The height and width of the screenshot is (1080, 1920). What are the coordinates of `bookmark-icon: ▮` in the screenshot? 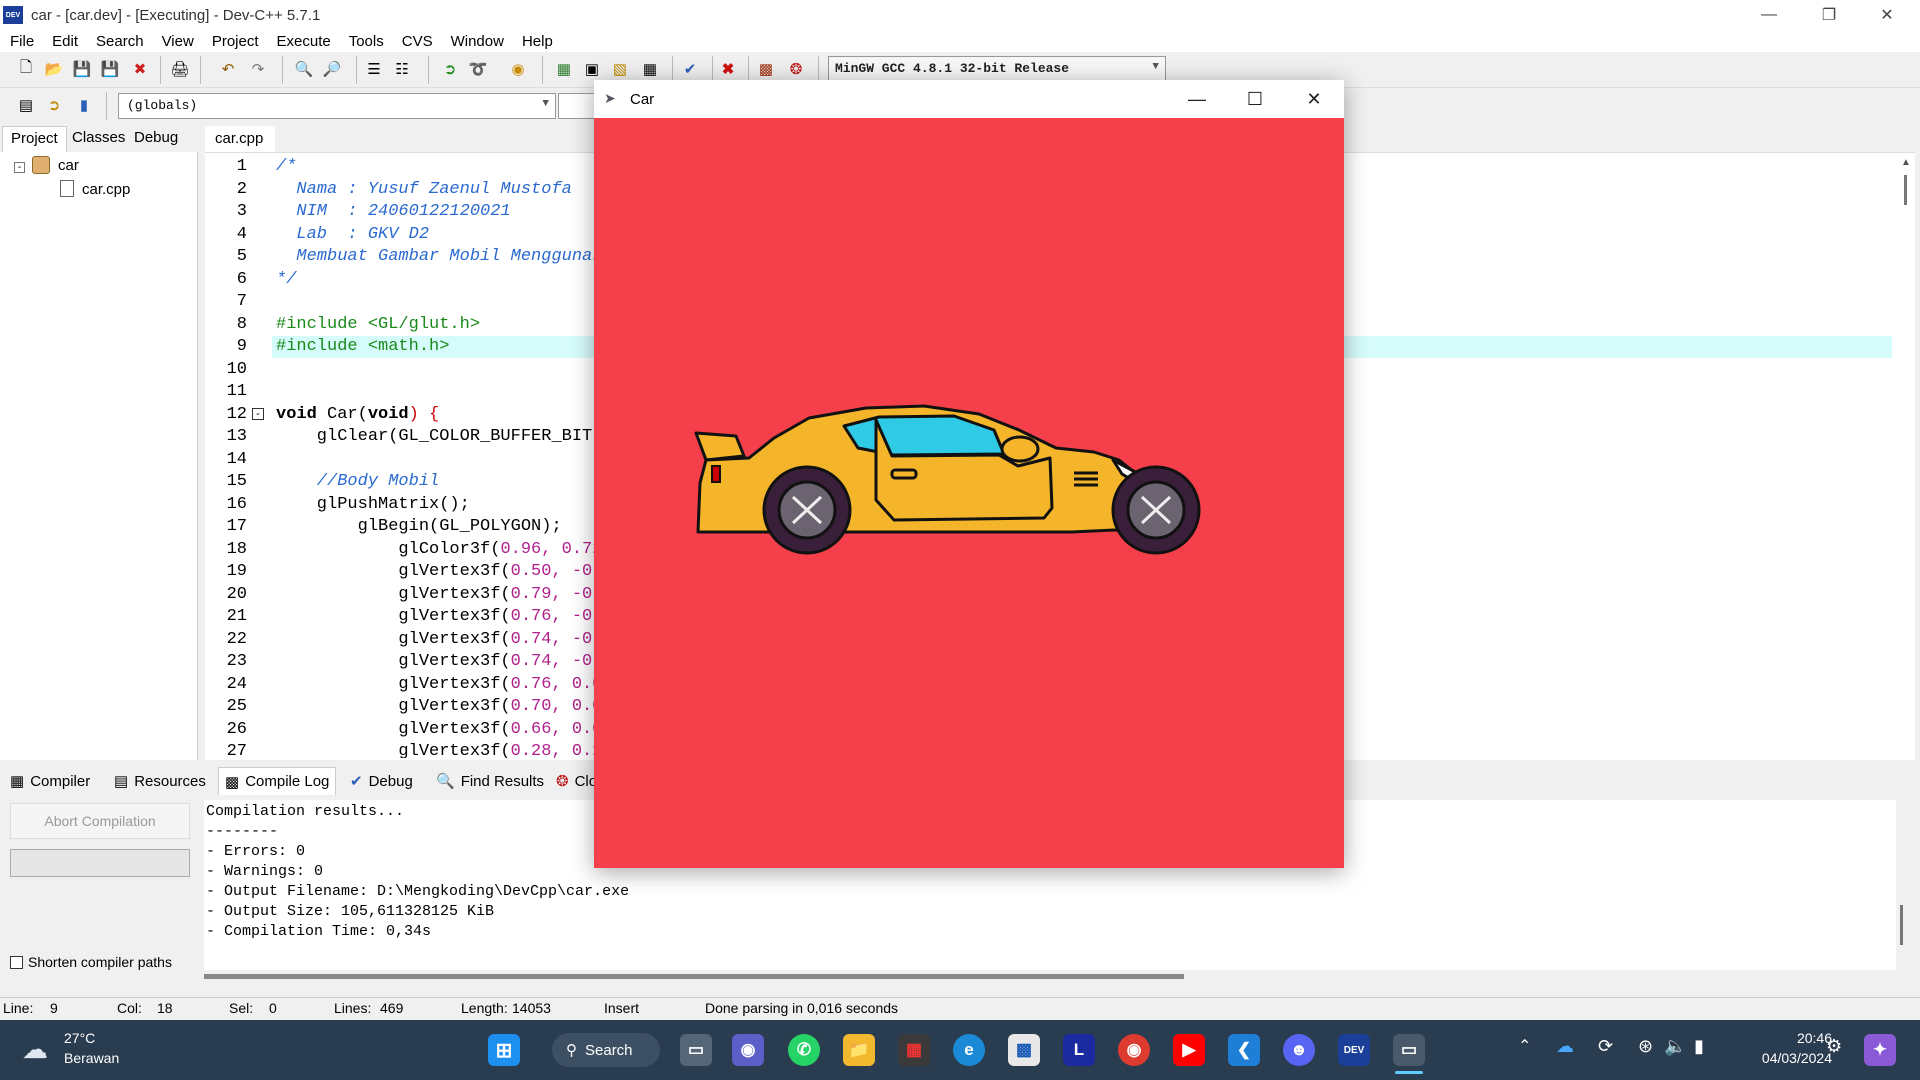 It's located at (84, 105).